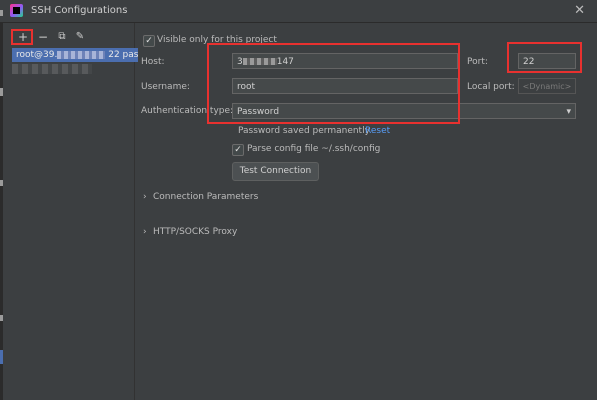 This screenshot has width=597, height=400. I want to click on reset-link: Reset, so click(377, 131).